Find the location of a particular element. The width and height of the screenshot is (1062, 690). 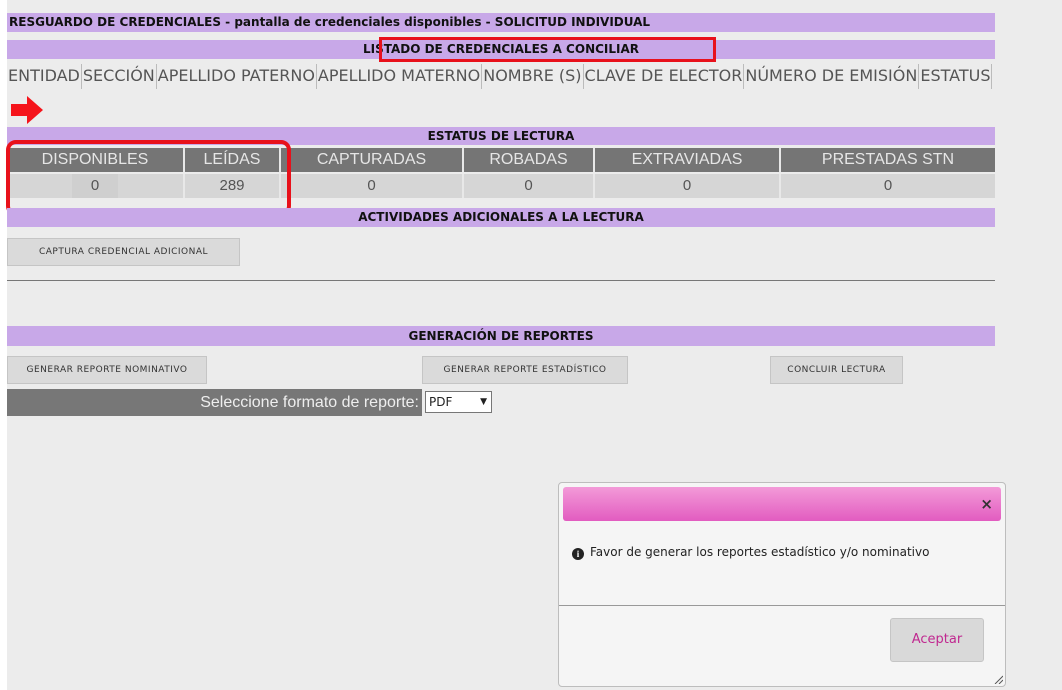

status-value-leidas: 289 is located at coordinates (233, 186).